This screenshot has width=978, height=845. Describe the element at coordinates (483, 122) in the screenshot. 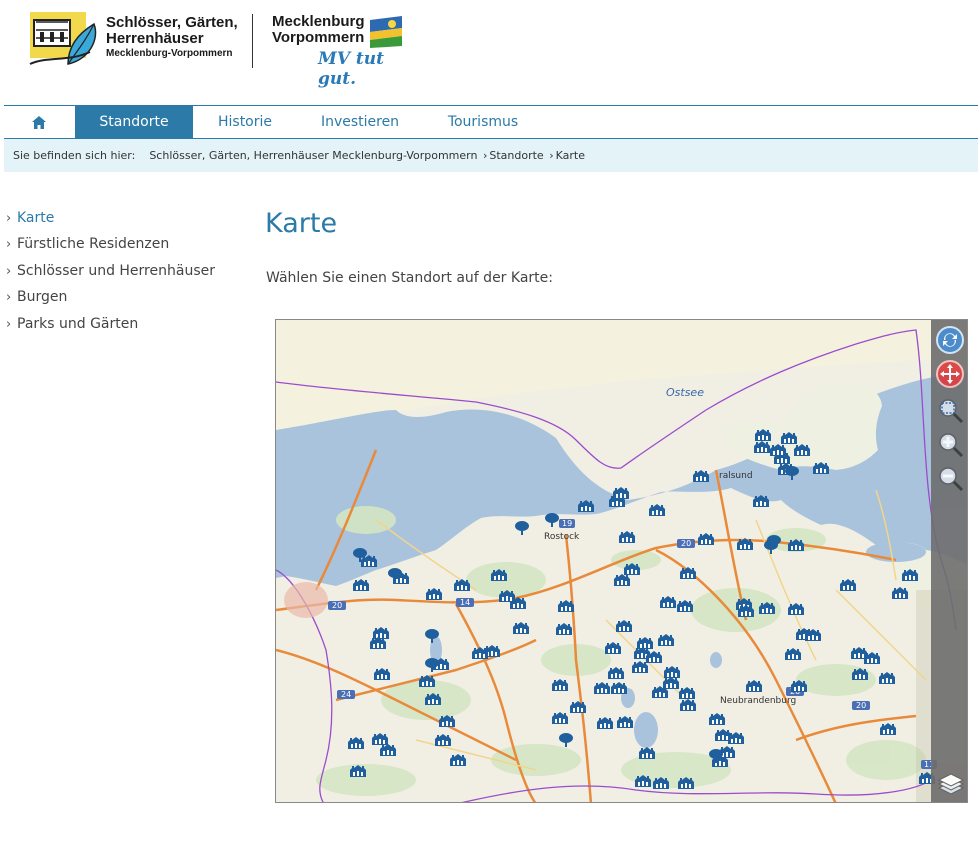

I see `nav-tab-tourismus: Tourismus` at that location.